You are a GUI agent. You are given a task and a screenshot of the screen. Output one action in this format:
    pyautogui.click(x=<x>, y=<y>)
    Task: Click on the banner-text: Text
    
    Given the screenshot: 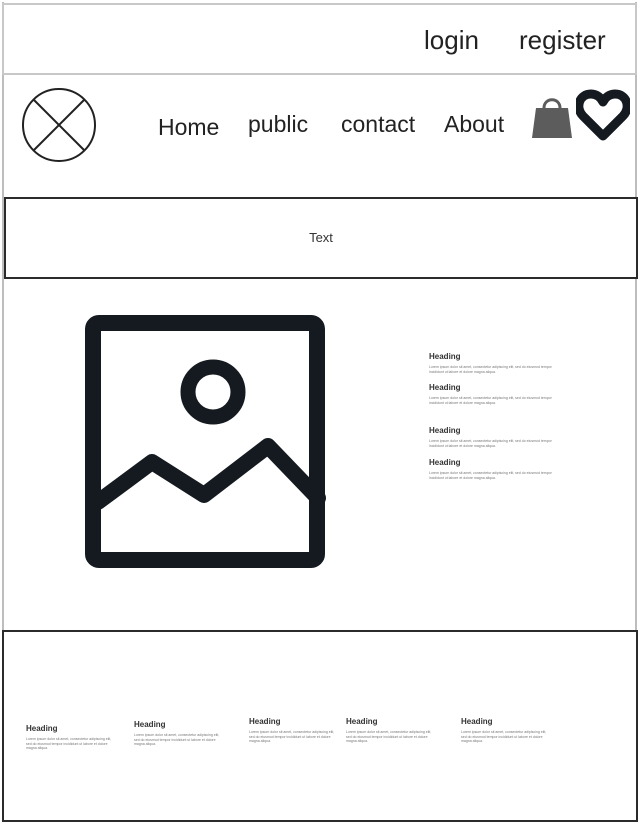 What is the action you would take?
    pyautogui.click(x=321, y=237)
    